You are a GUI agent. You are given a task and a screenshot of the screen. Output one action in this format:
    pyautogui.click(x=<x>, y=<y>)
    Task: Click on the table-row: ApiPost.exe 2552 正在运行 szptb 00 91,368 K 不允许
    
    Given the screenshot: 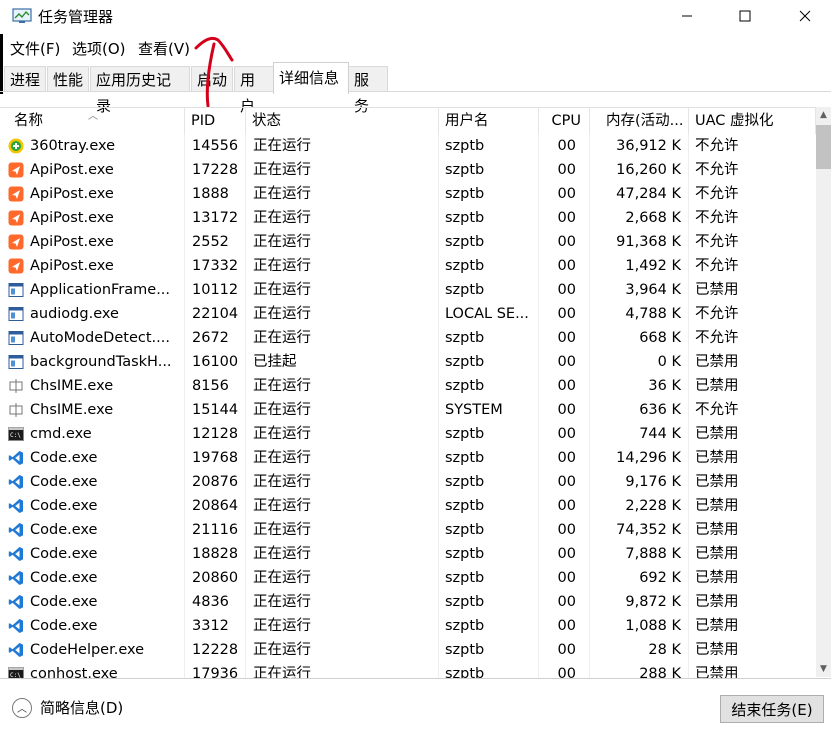 What is the action you would take?
    pyautogui.click(x=408, y=242)
    